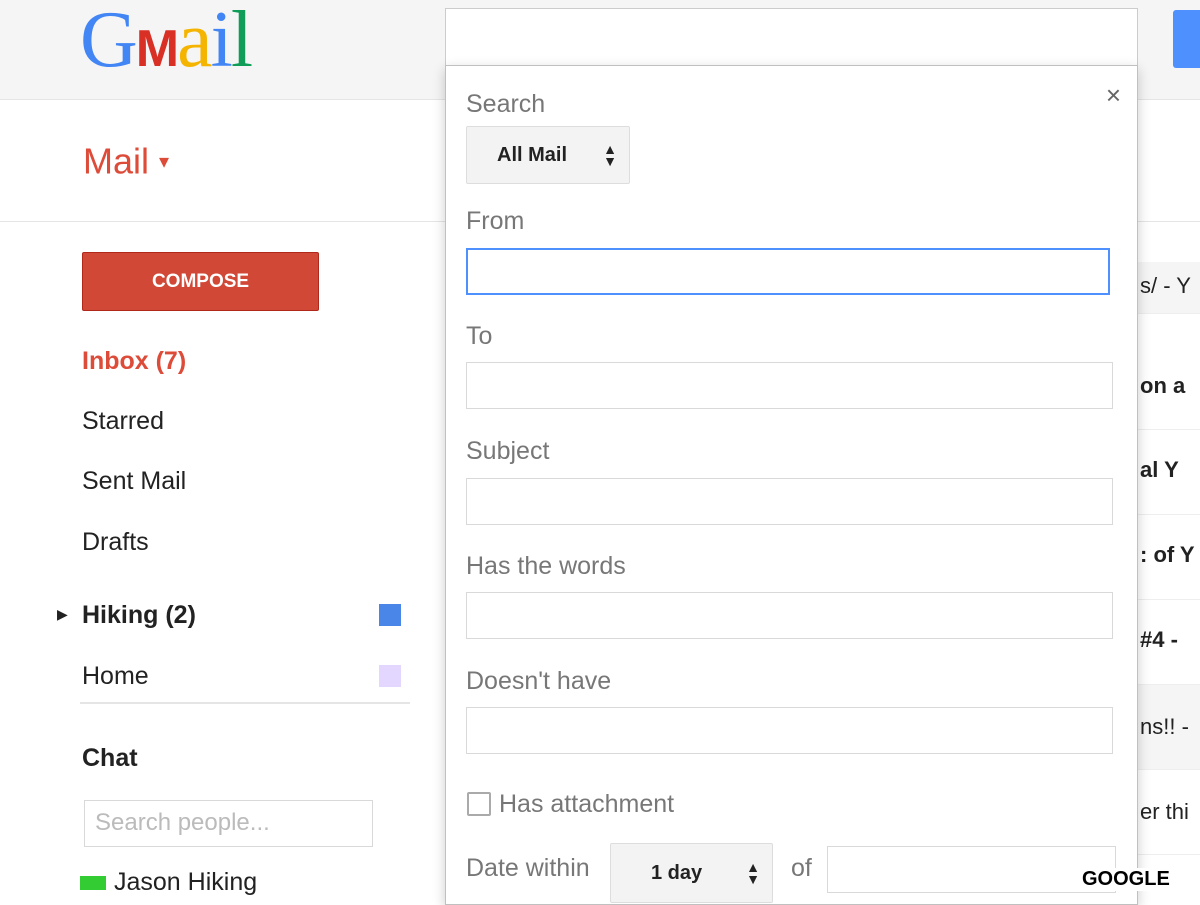  Describe the element at coordinates (1169, 288) in the screenshot. I see `email-row: s/ - Y` at that location.